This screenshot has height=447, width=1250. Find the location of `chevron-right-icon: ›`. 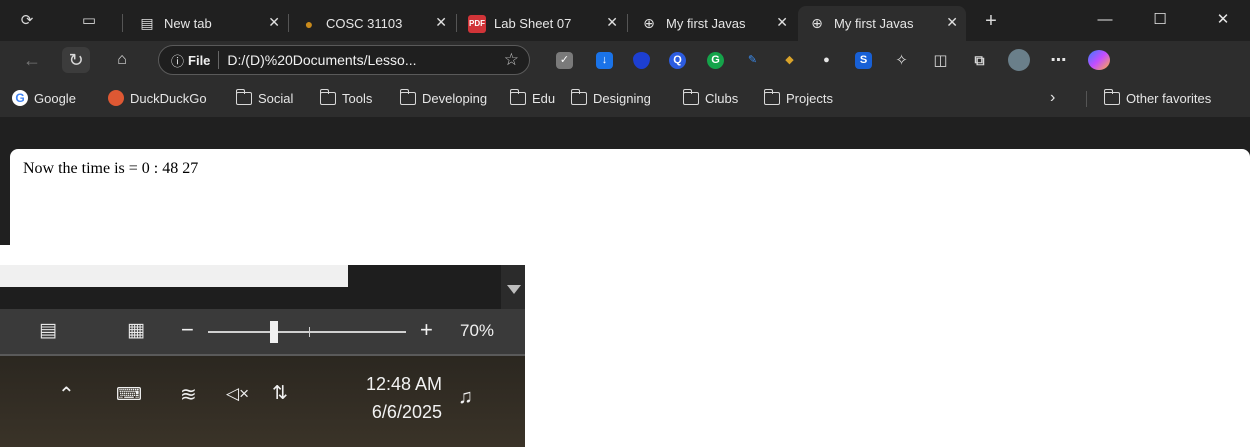

chevron-right-icon: › is located at coordinates (1052, 98).